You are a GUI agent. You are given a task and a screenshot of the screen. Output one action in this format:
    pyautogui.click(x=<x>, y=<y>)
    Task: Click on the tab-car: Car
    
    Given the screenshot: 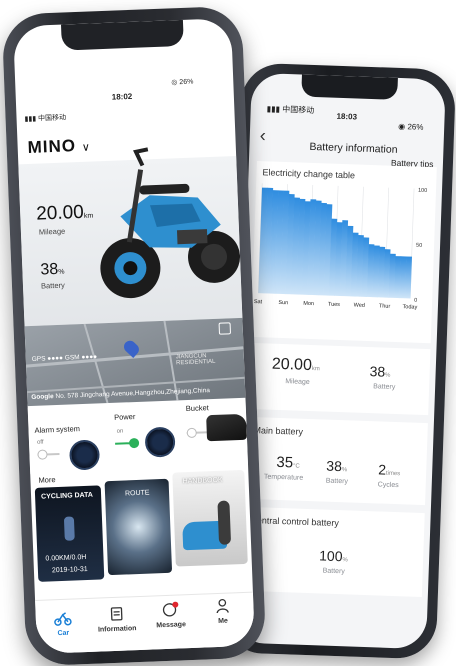 What is the action you would take?
    pyautogui.click(x=62, y=623)
    